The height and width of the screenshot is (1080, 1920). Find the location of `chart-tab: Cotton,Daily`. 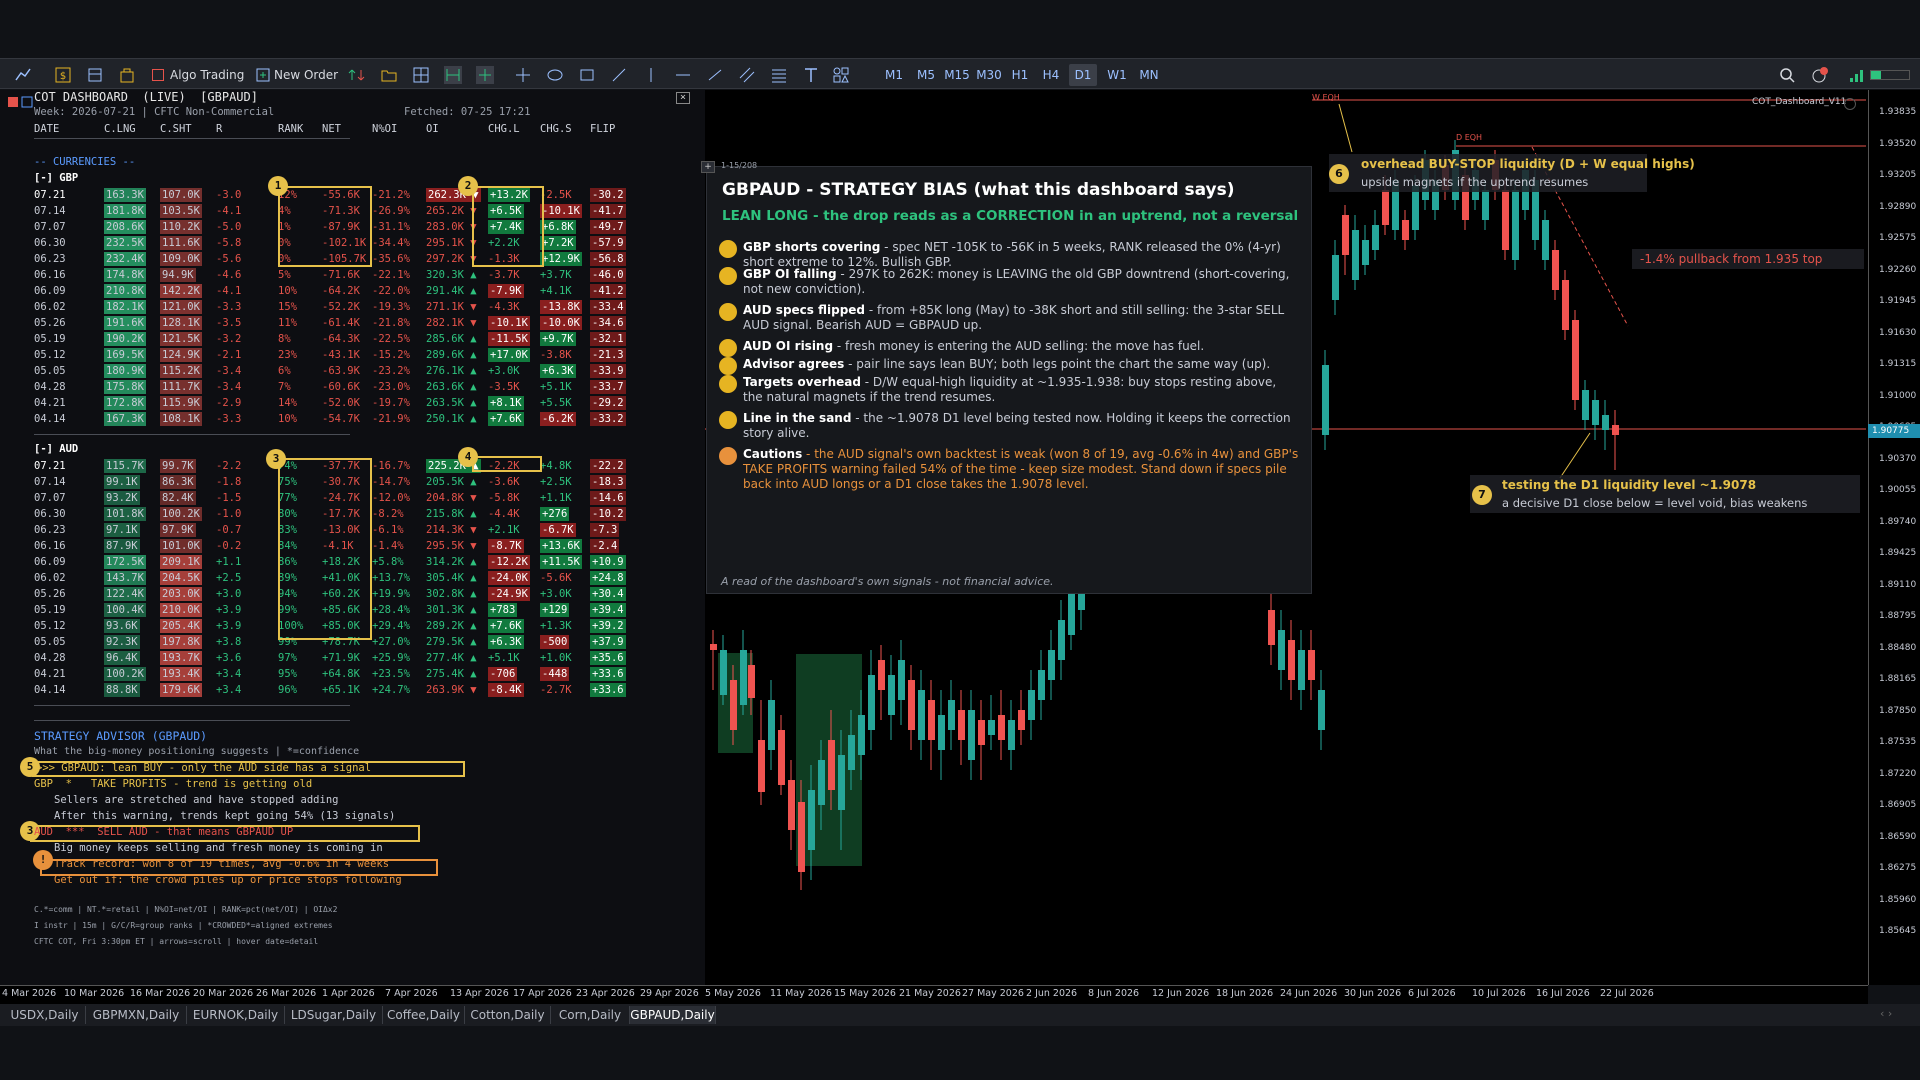

chart-tab: Cotton,Daily is located at coordinates (508, 1015).